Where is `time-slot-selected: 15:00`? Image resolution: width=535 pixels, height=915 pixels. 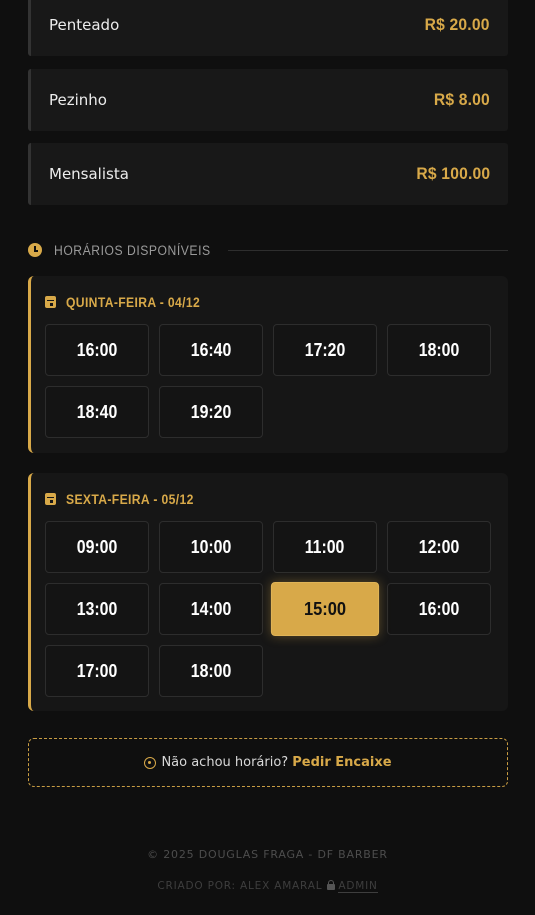 time-slot-selected: 15:00 is located at coordinates (325, 609).